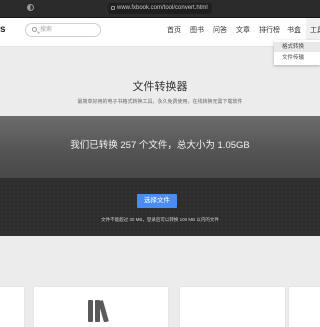 This screenshot has width=320, height=327. Describe the element at coordinates (297, 58) in the screenshot. I see `dropdown-item-file-transfer: 文件传输` at that location.